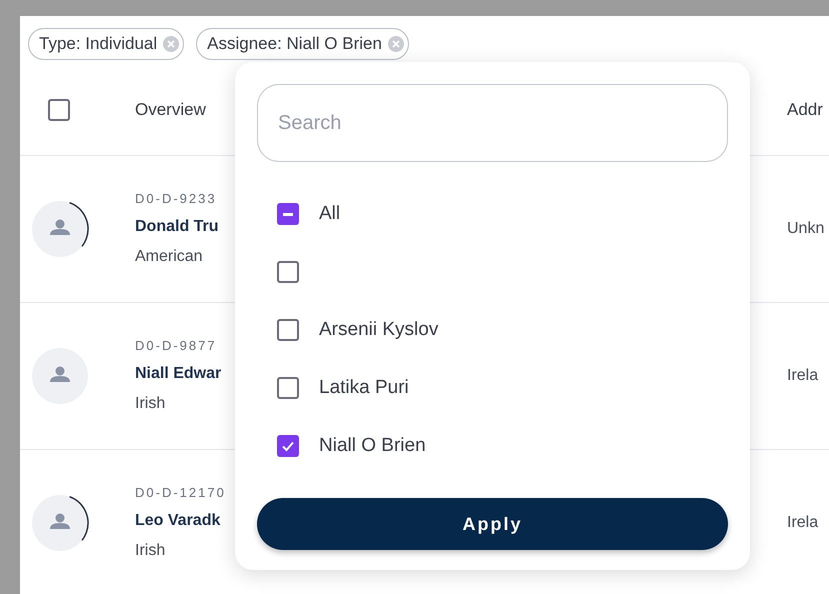  Describe the element at coordinates (169, 256) in the screenshot. I see `nationality-text: American` at that location.